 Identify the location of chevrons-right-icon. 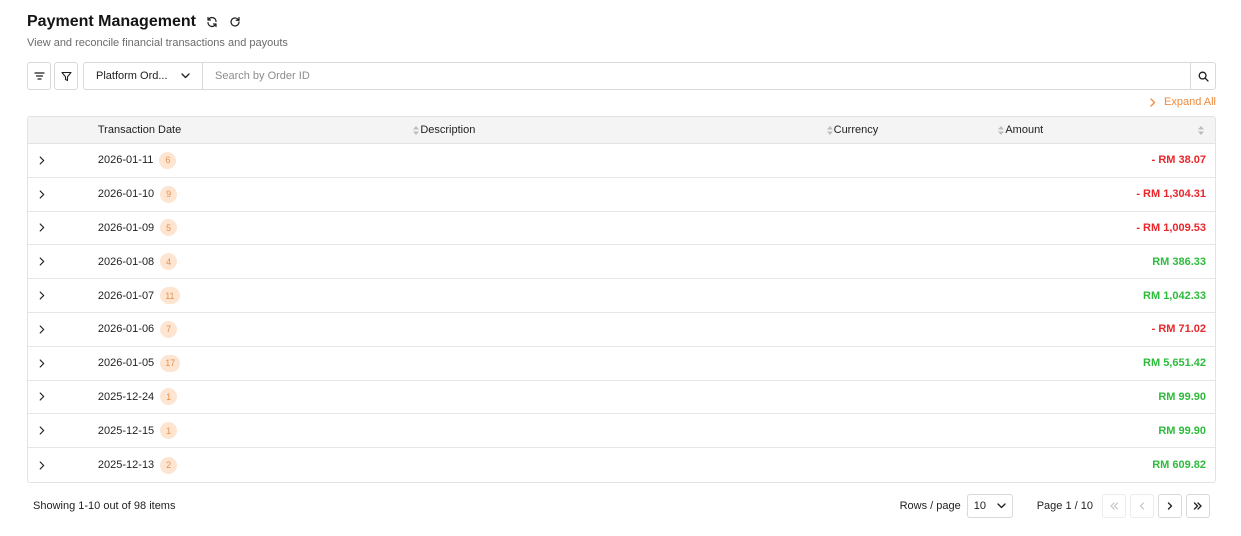
(1198, 506).